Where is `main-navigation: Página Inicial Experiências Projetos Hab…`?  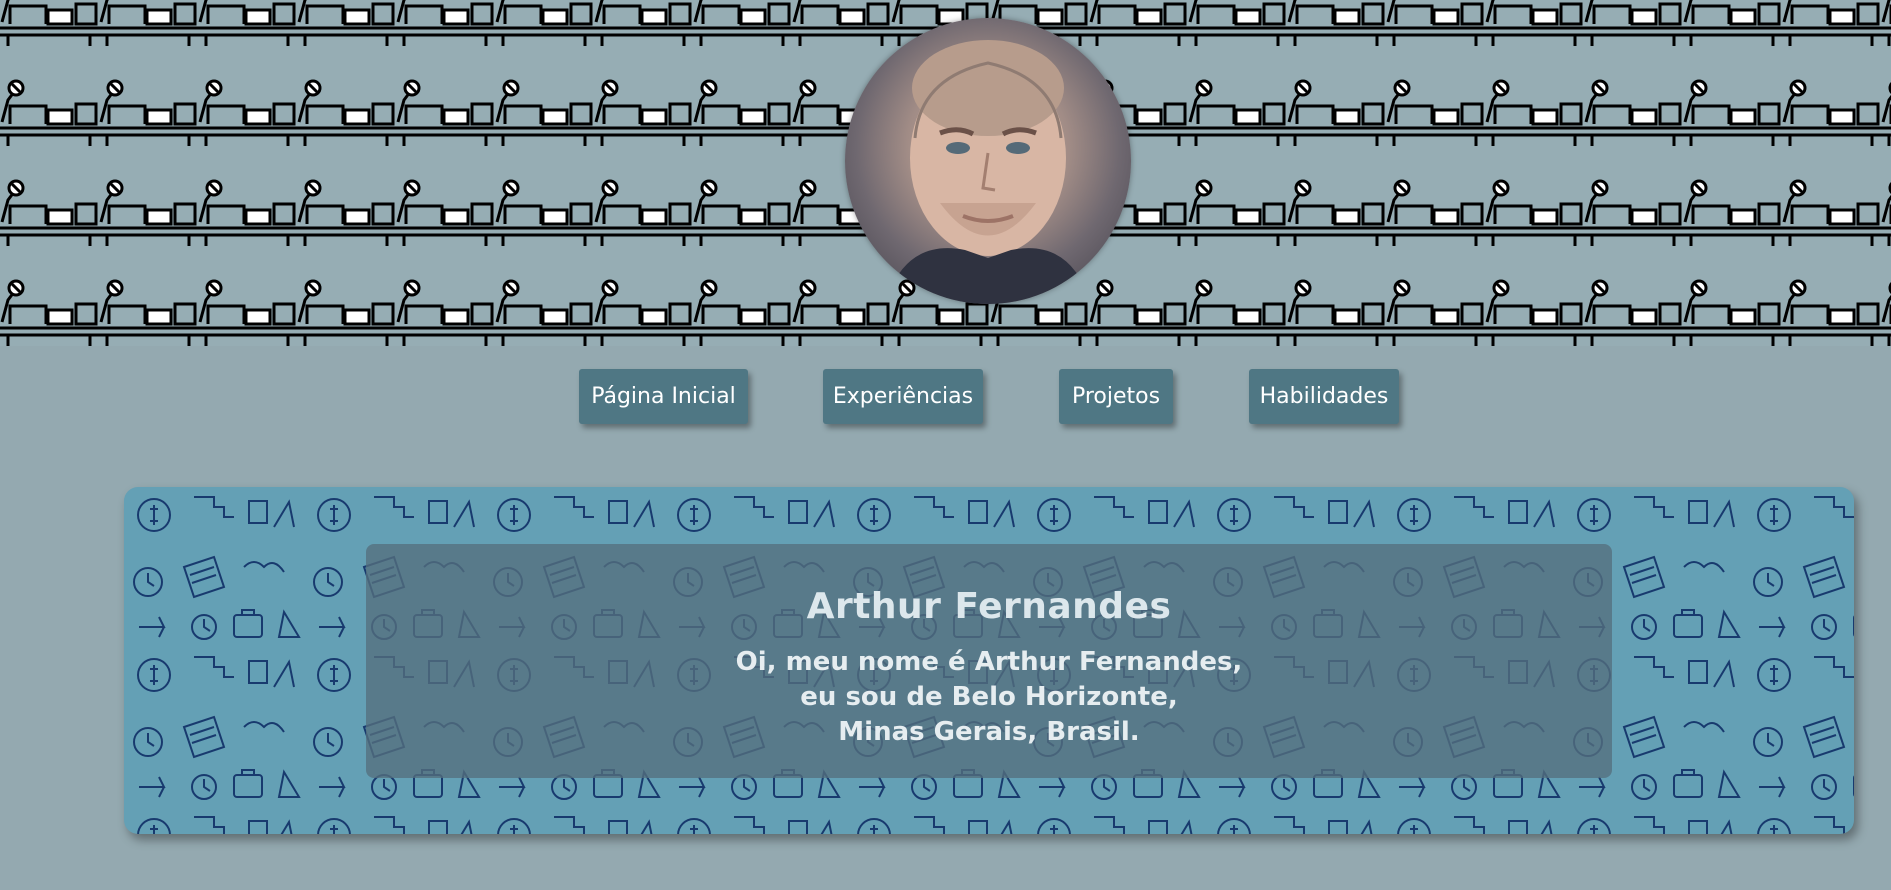
main-navigation: Página Inicial Experiências Projetos Hab… is located at coordinates (945, 396).